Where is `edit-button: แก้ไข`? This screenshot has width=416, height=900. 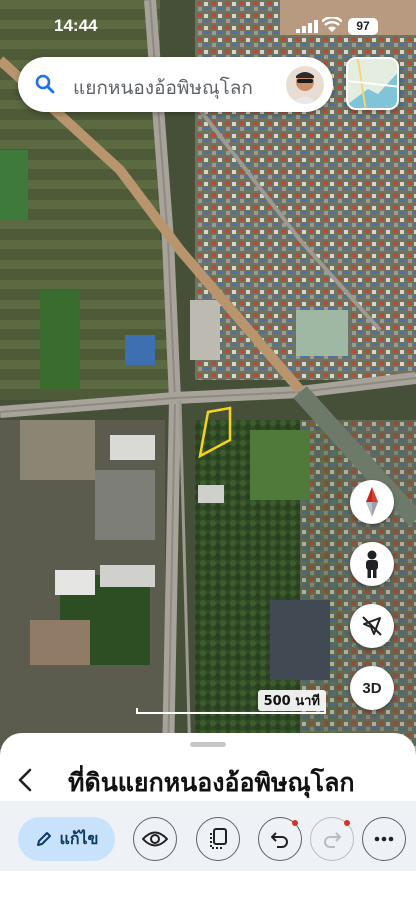 edit-button: แก้ไข is located at coordinates (66, 839).